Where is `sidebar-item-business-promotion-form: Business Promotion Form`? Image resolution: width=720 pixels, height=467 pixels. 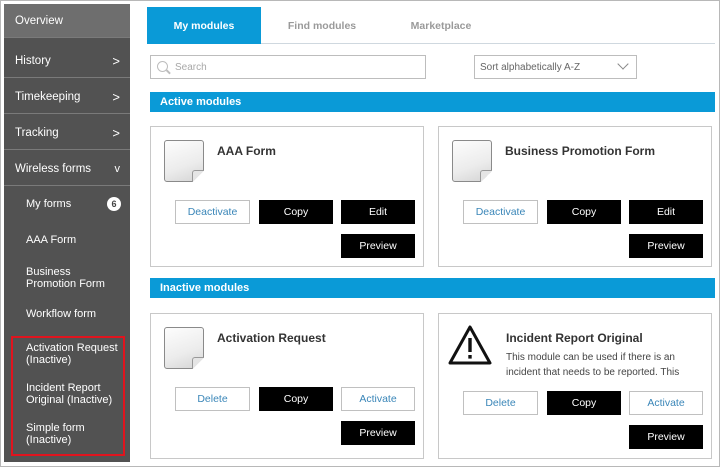
sidebar-item-business-promotion-form: Business Promotion Form is located at coordinates (59, 278).